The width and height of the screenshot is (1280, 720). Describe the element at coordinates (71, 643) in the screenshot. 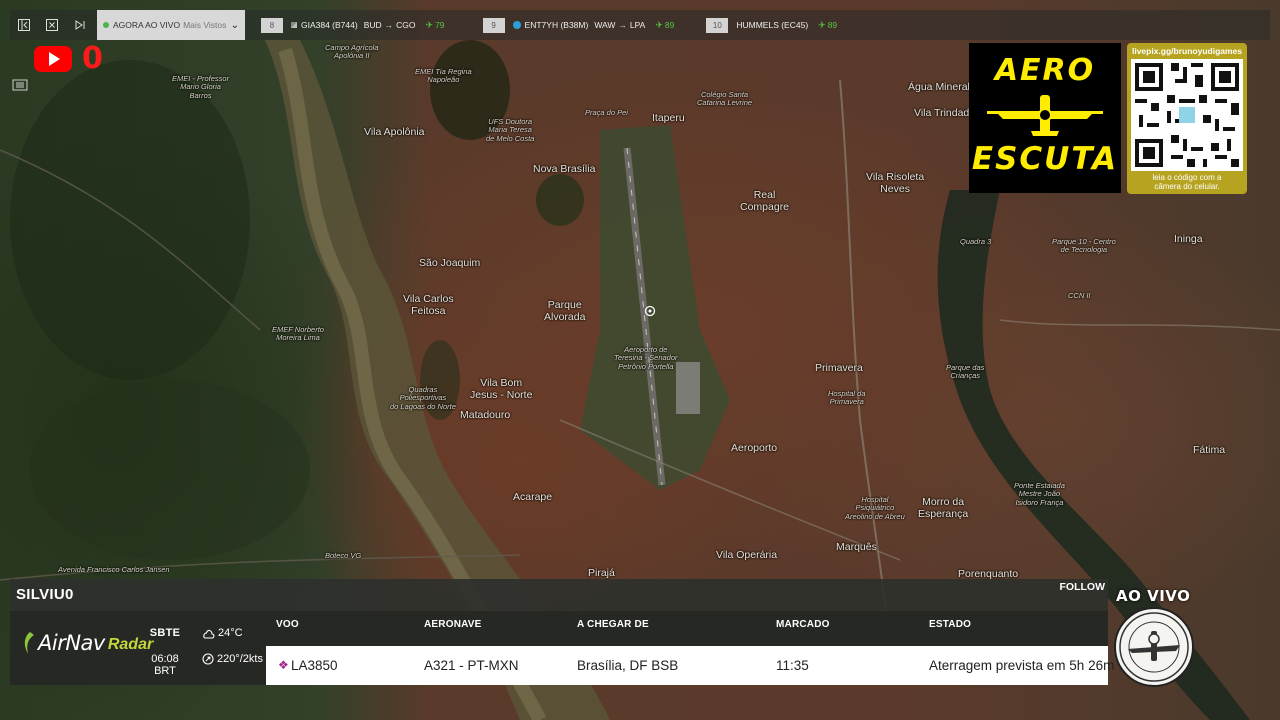

I see `brand-airnav: AirNav` at that location.